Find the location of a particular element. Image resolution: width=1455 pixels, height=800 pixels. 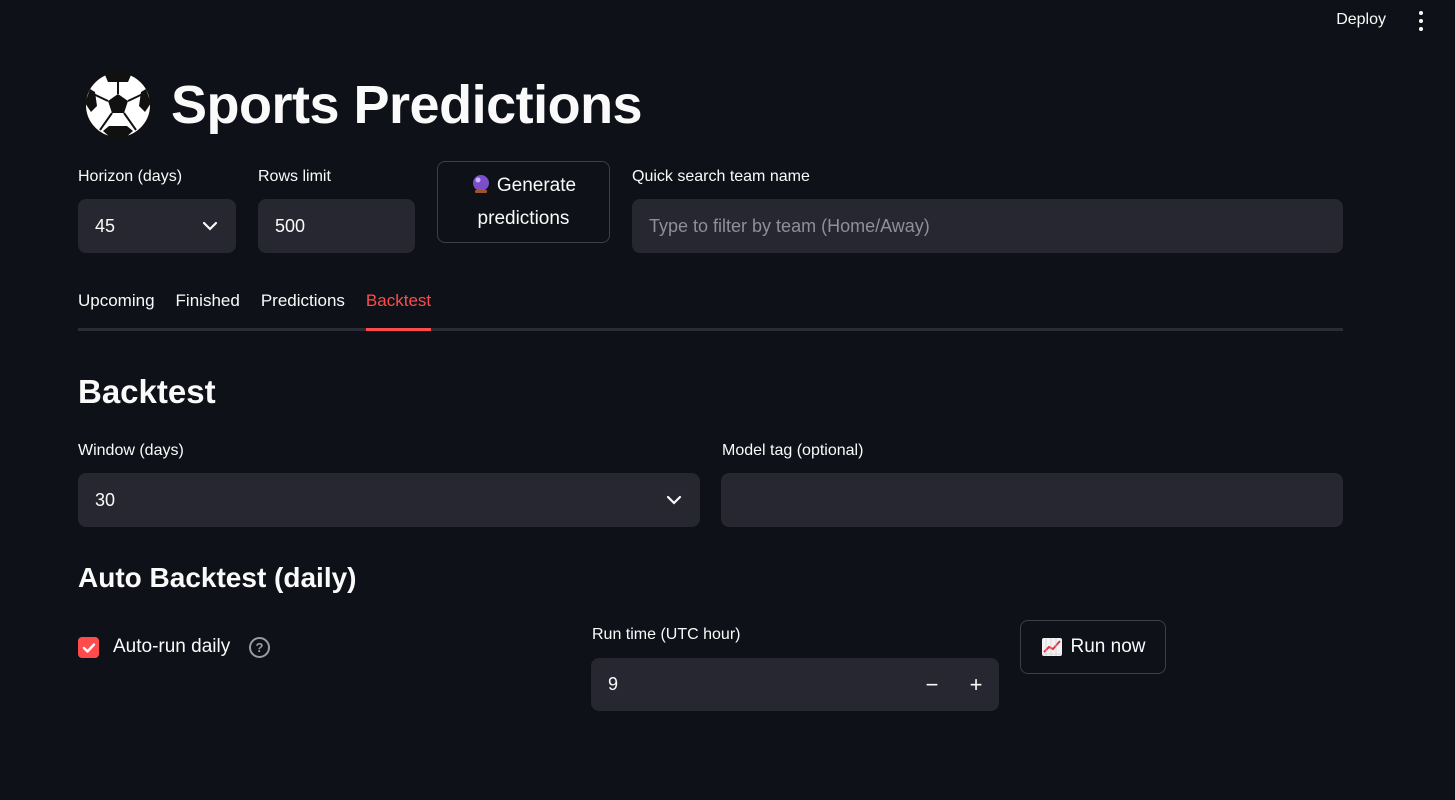

rows-limit-value: 500 is located at coordinates (290, 225).